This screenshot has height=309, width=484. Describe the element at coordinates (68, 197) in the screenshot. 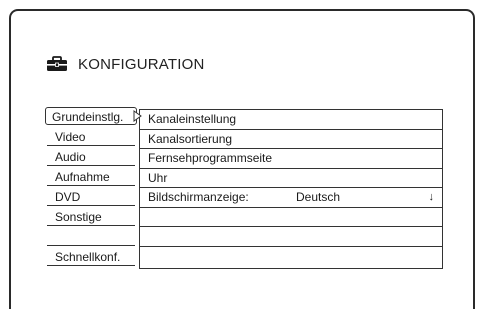

I see `menu-item-label: DVD` at that location.